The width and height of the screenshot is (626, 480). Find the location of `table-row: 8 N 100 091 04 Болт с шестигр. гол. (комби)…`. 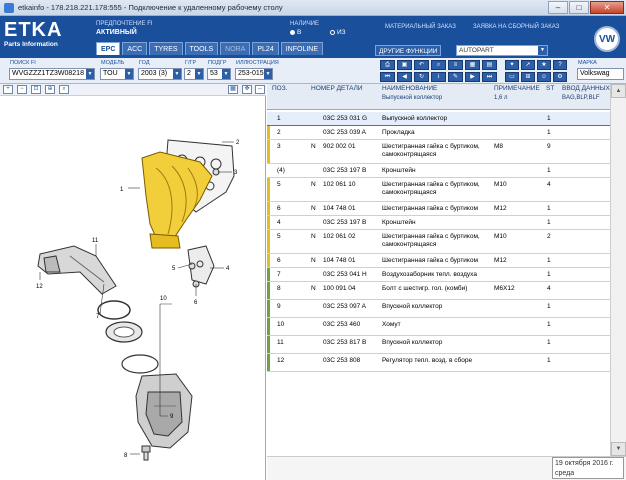

table-row: 8 N 100 091 04 Болт с шестигр. гол. (комби)… is located at coordinates (438, 291).